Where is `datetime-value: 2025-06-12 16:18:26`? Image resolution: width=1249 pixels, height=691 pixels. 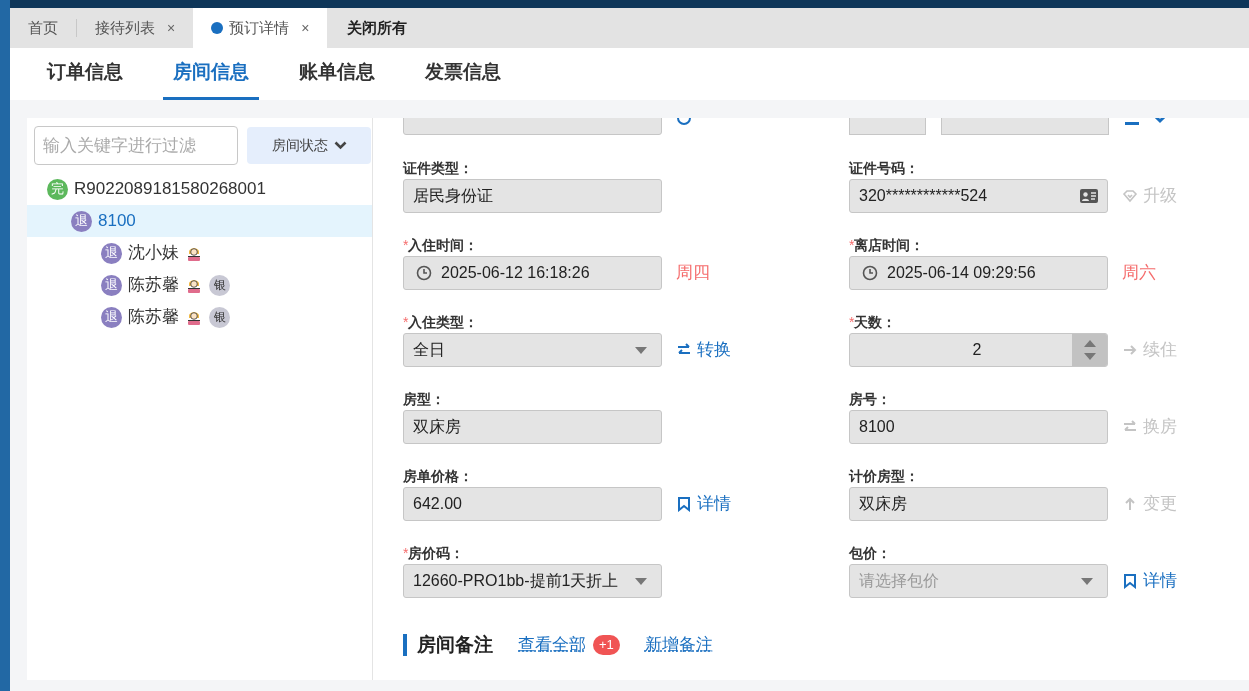
datetime-value: 2025-06-12 16:18:26 is located at coordinates (515, 273).